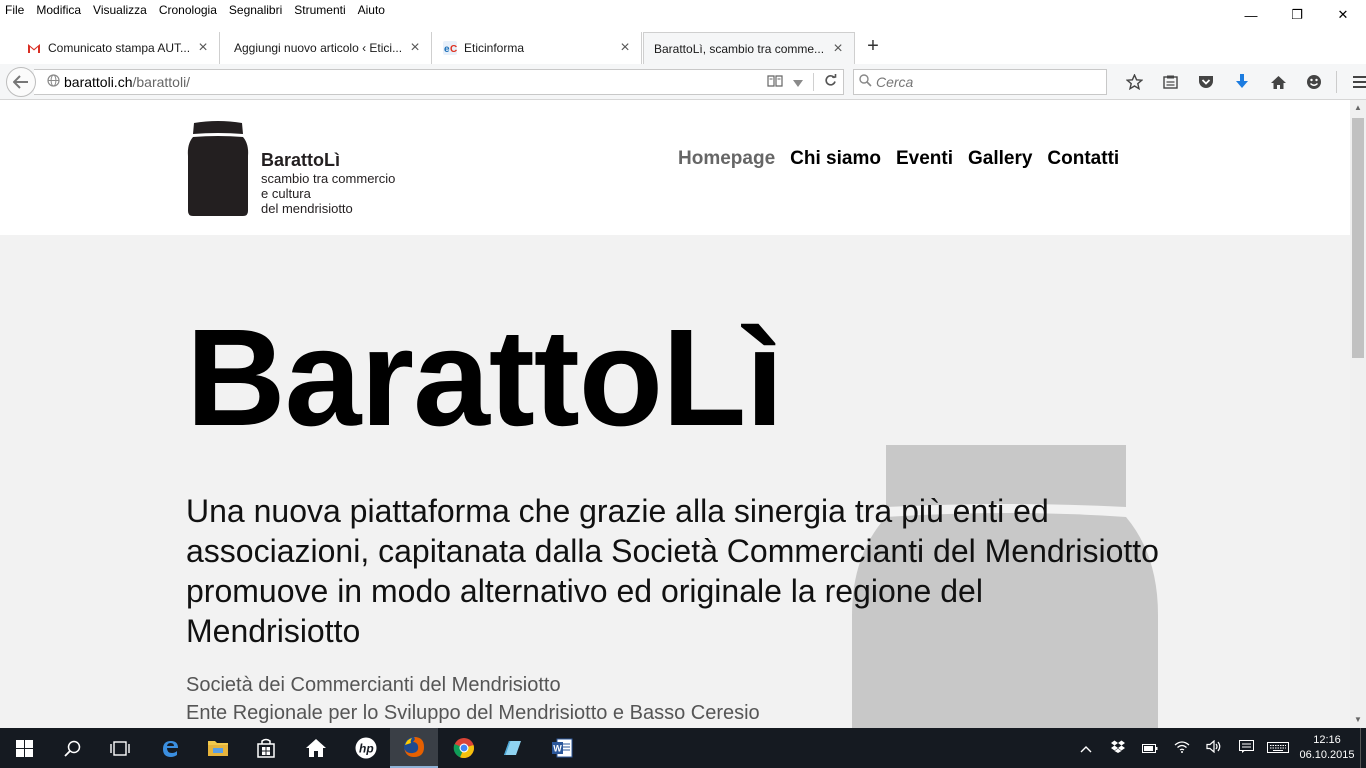  What do you see at coordinates (1358, 108) in the screenshot?
I see `scroll-up-arrow-icon: ▲` at bounding box center [1358, 108].